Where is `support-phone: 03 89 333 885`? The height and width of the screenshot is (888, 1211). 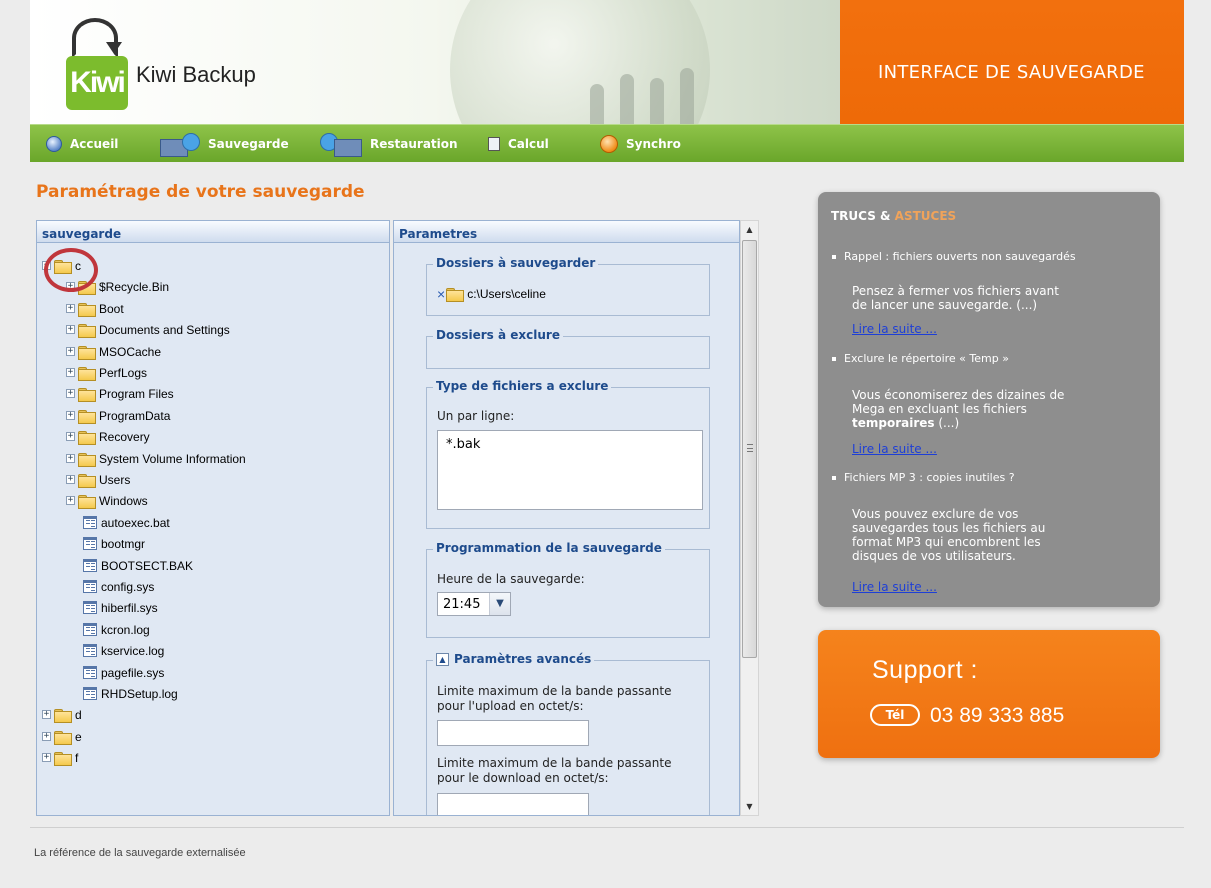 support-phone: 03 89 333 885 is located at coordinates (997, 715).